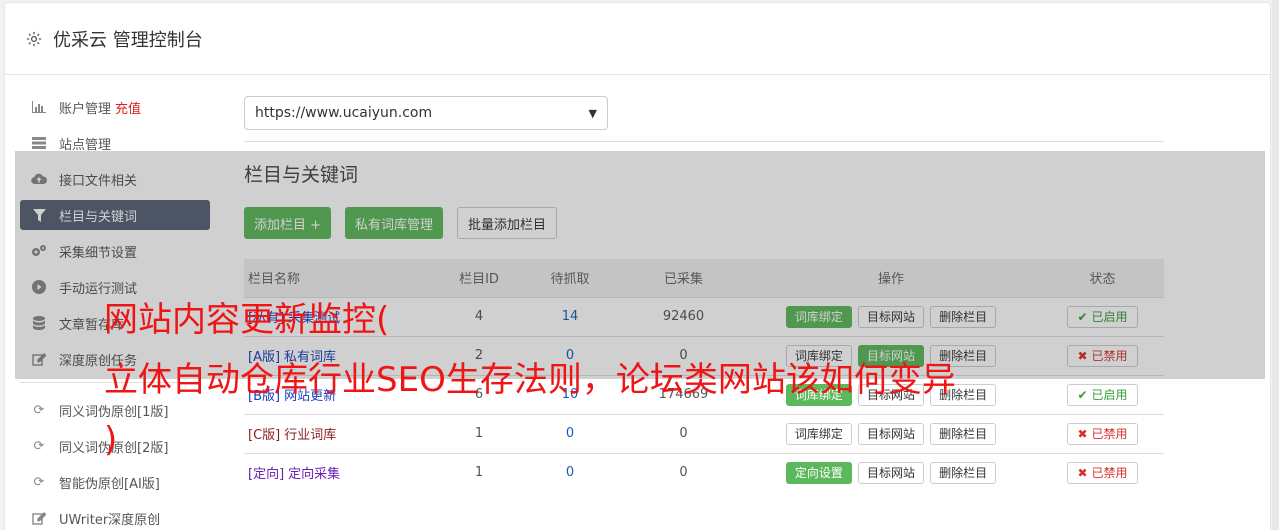  What do you see at coordinates (109, 484) in the screenshot?
I see `sidebar-item-label: 智能伪原创[AI版]` at bounding box center [109, 484].